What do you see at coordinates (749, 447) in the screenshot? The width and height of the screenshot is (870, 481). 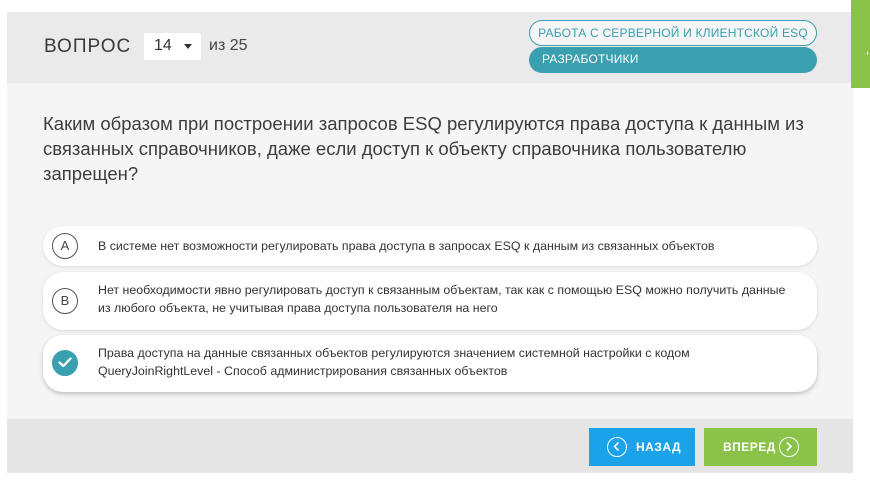 I see `next-button-label: ВПЕРЕД` at bounding box center [749, 447].